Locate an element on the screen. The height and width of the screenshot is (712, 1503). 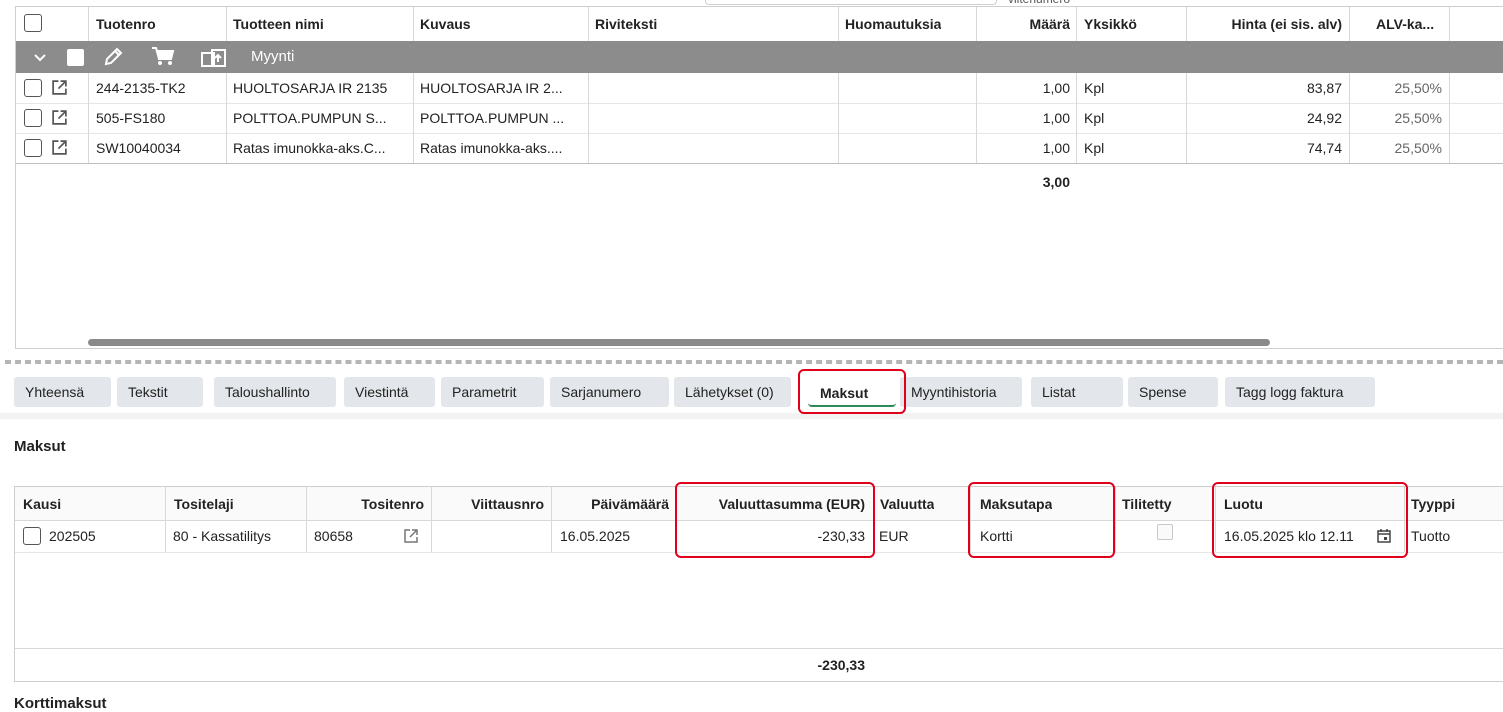
col-header-valuutta: Valuutta is located at coordinates (907, 504).